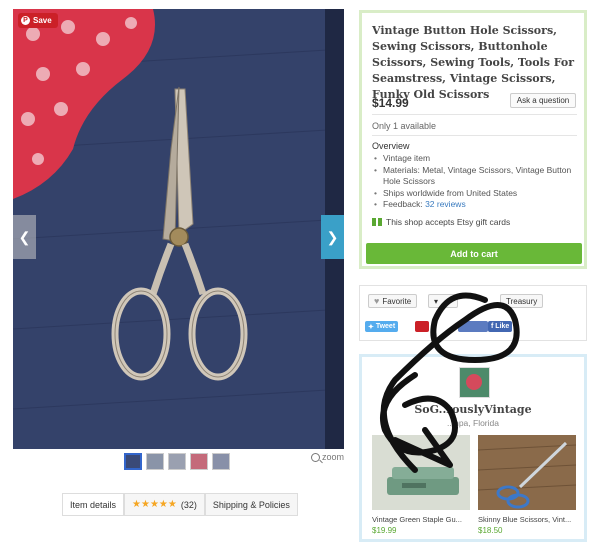 The image size is (600, 542). Describe the element at coordinates (315, 457) in the screenshot. I see `magnifier-icon` at that location.